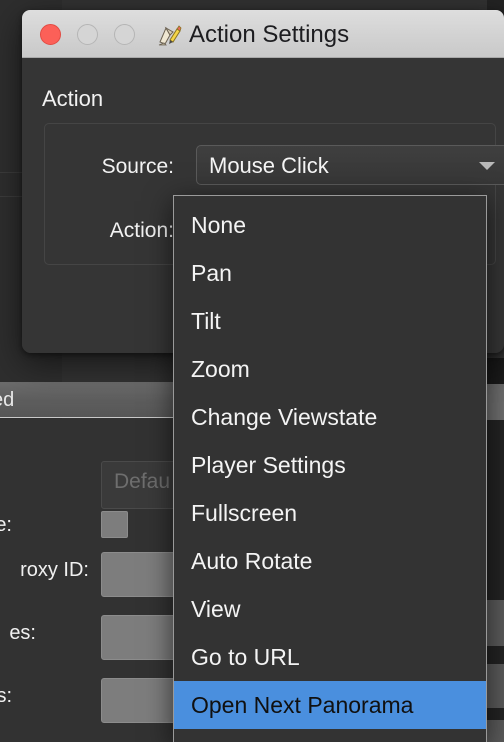  I want to click on action-label: Action:, so click(141, 230).